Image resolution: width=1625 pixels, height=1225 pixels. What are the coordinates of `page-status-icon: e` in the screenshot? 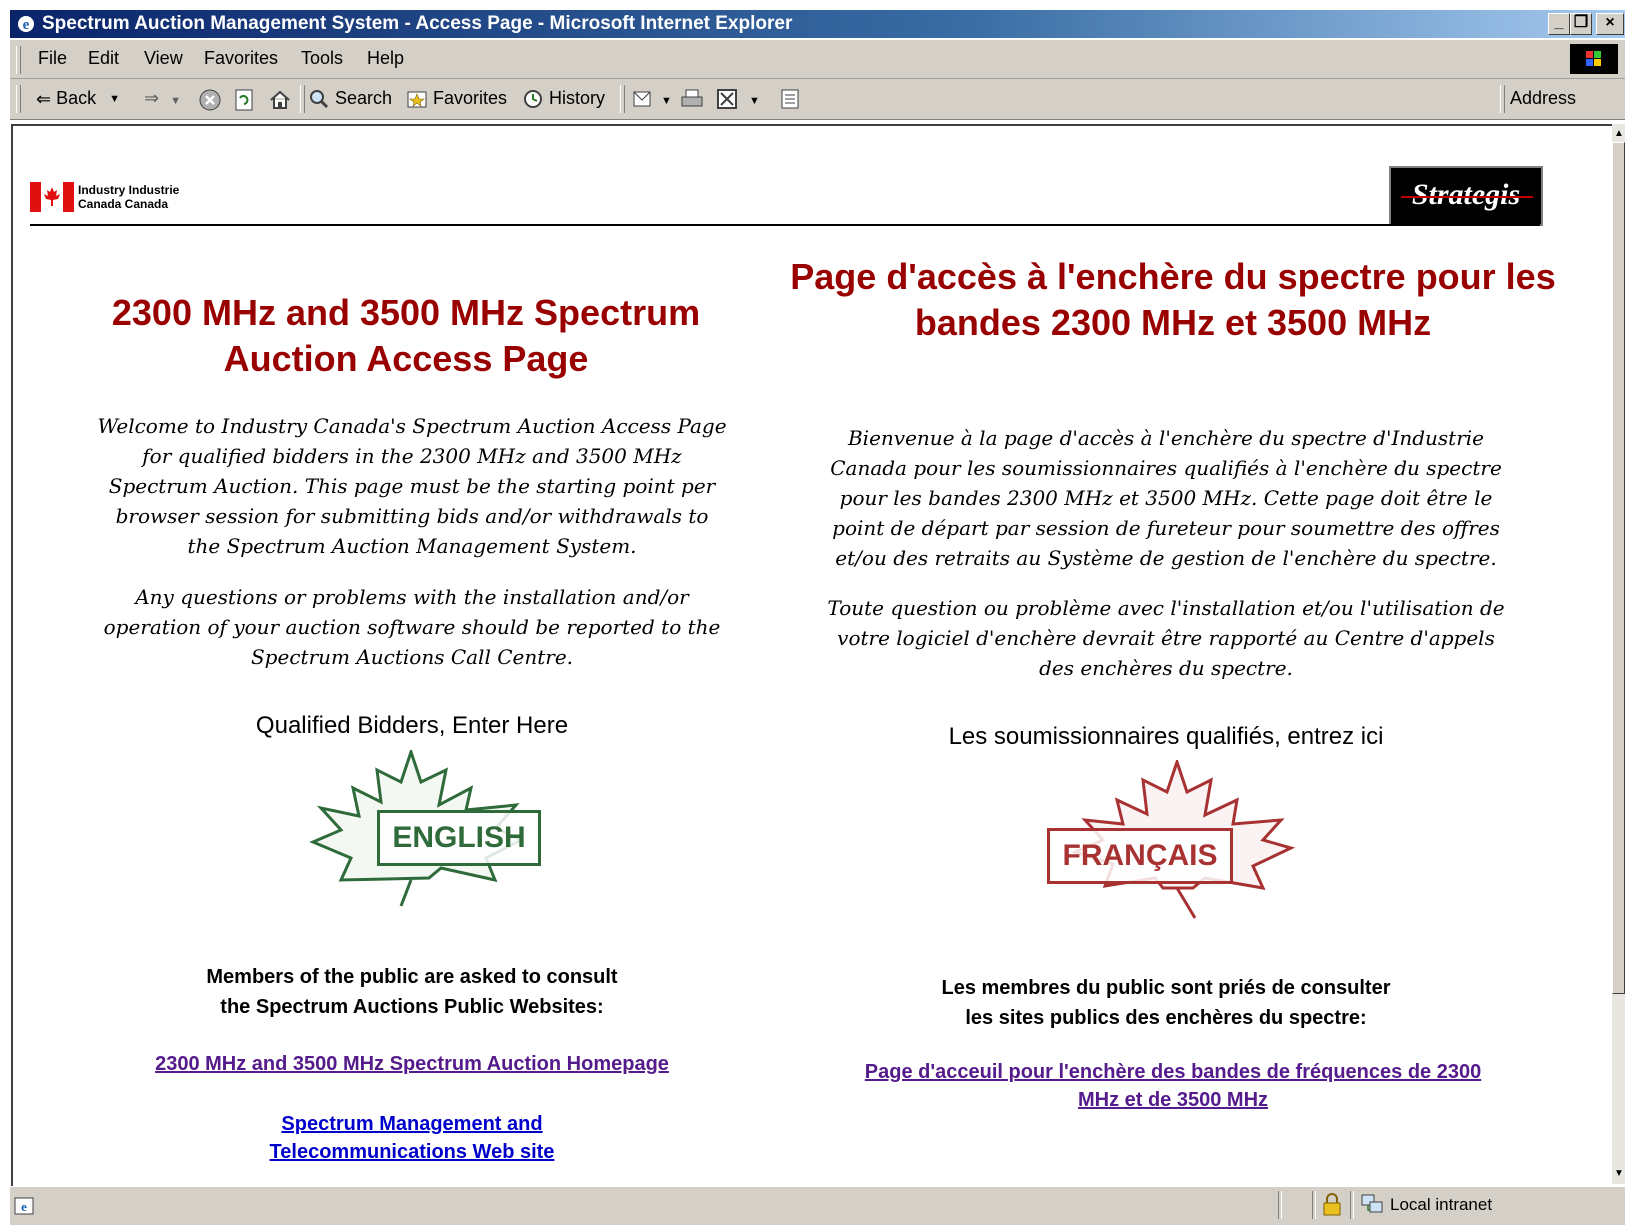 It's located at (25, 1208).